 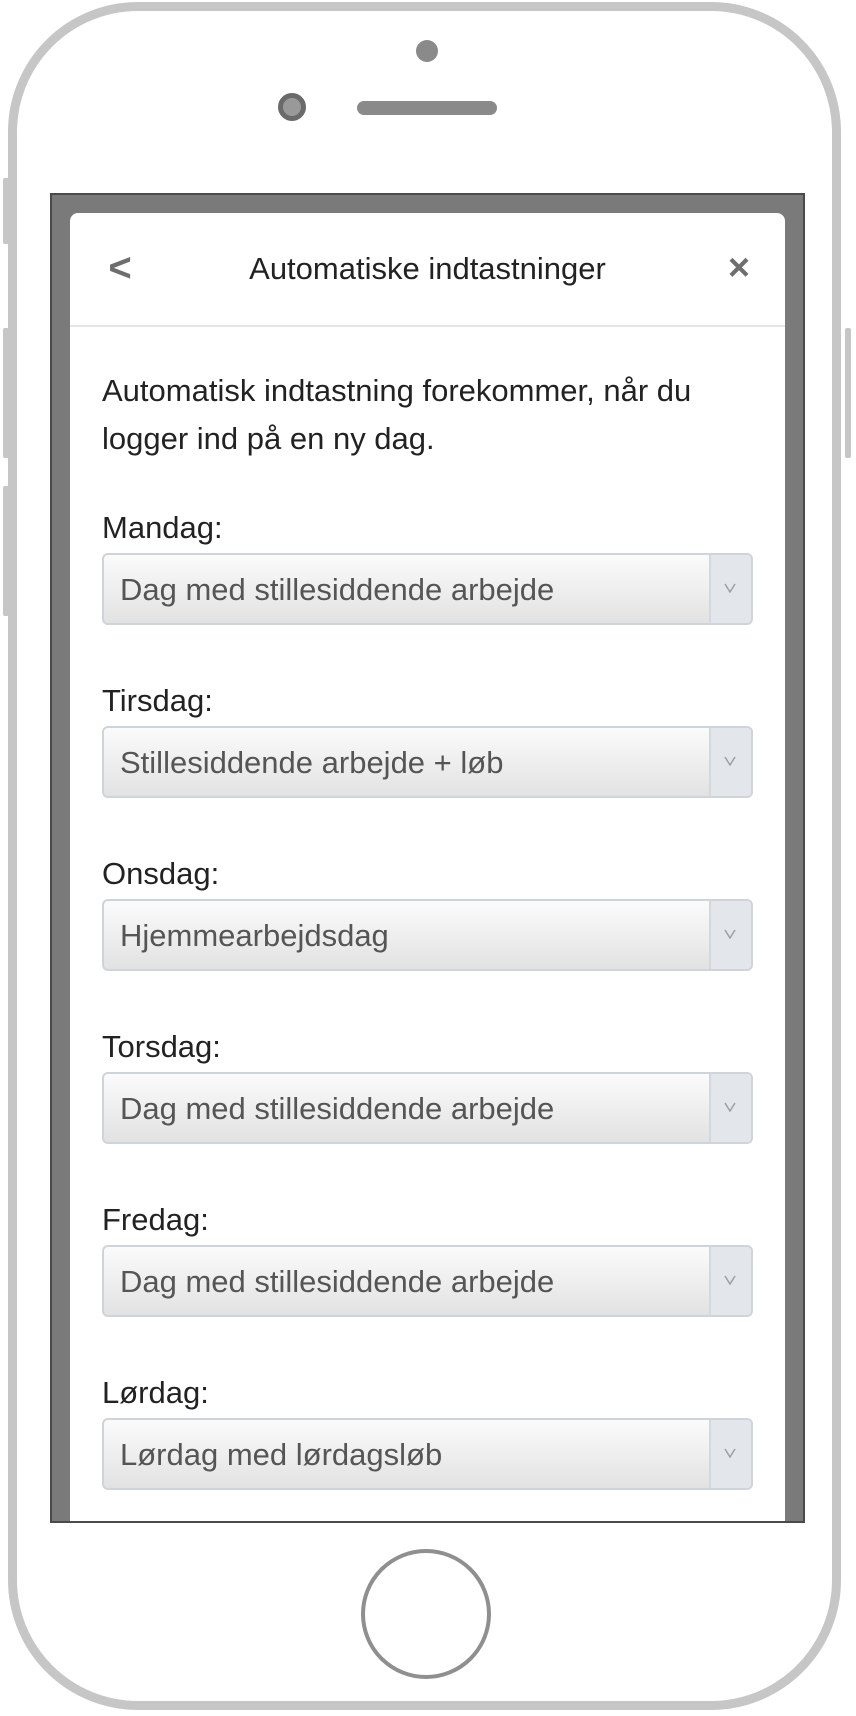 What do you see at coordinates (161, 1046) in the screenshot?
I see `field-label: Torsdag:` at bounding box center [161, 1046].